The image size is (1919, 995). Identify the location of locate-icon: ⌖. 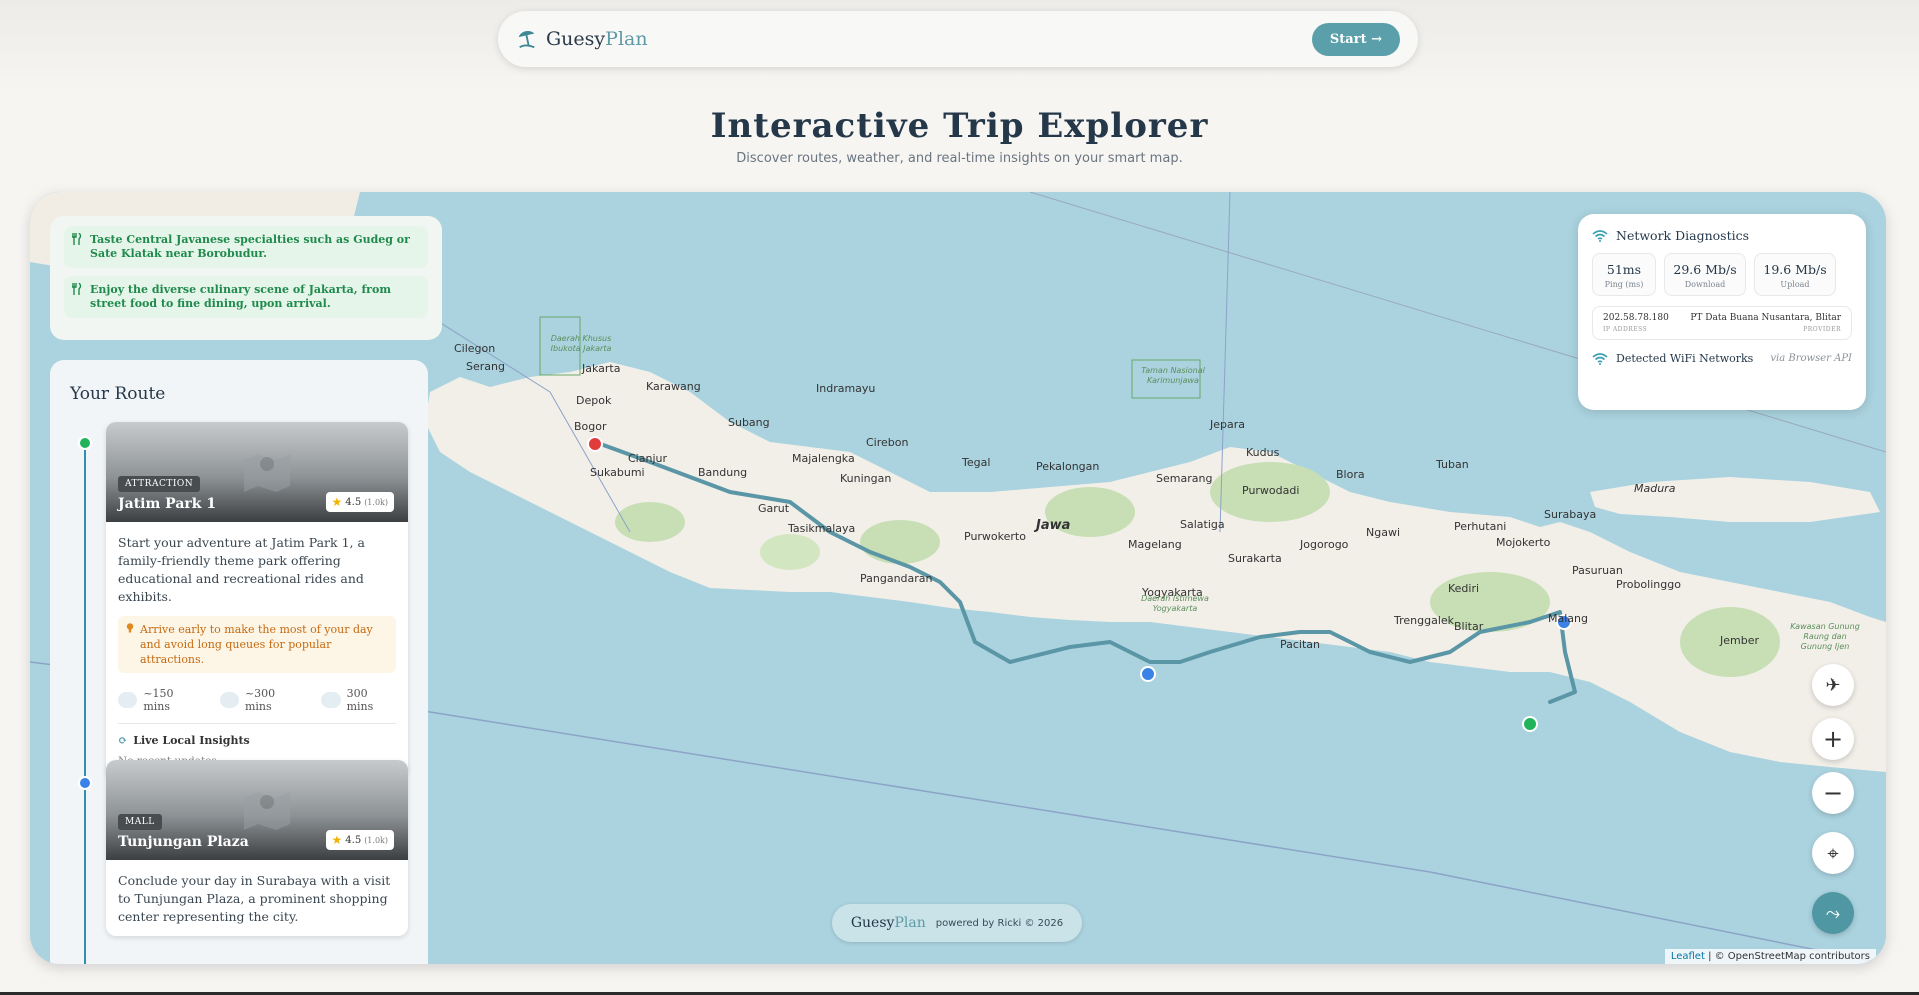
(1833, 853).